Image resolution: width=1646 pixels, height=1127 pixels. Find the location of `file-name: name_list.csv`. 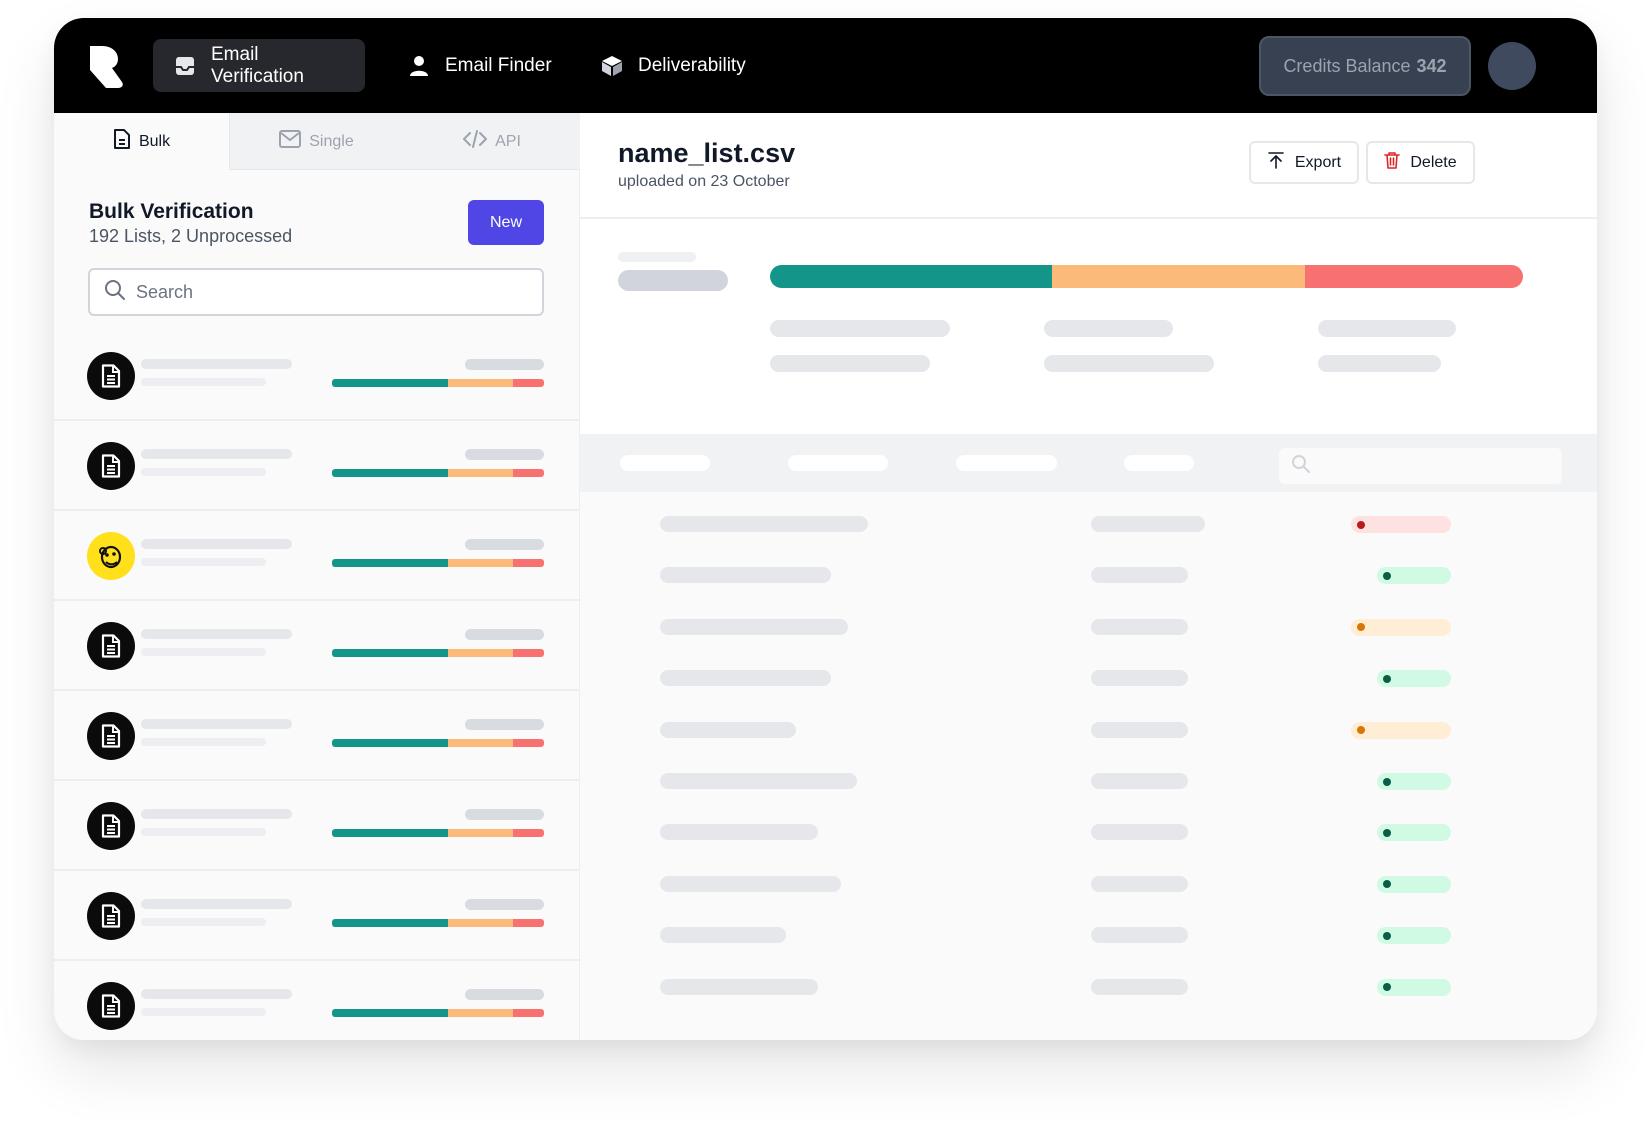

file-name: name_list.csv is located at coordinates (707, 153).